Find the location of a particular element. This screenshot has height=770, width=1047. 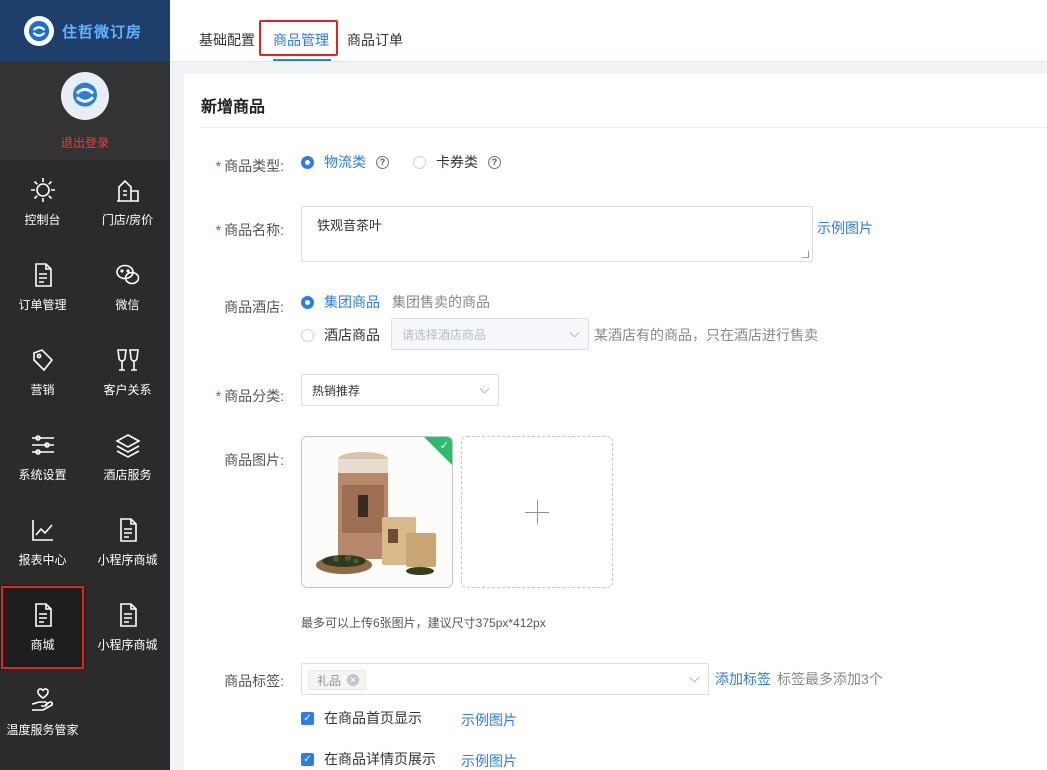

hotel-label: 商品酒店: is located at coordinates (254, 307).